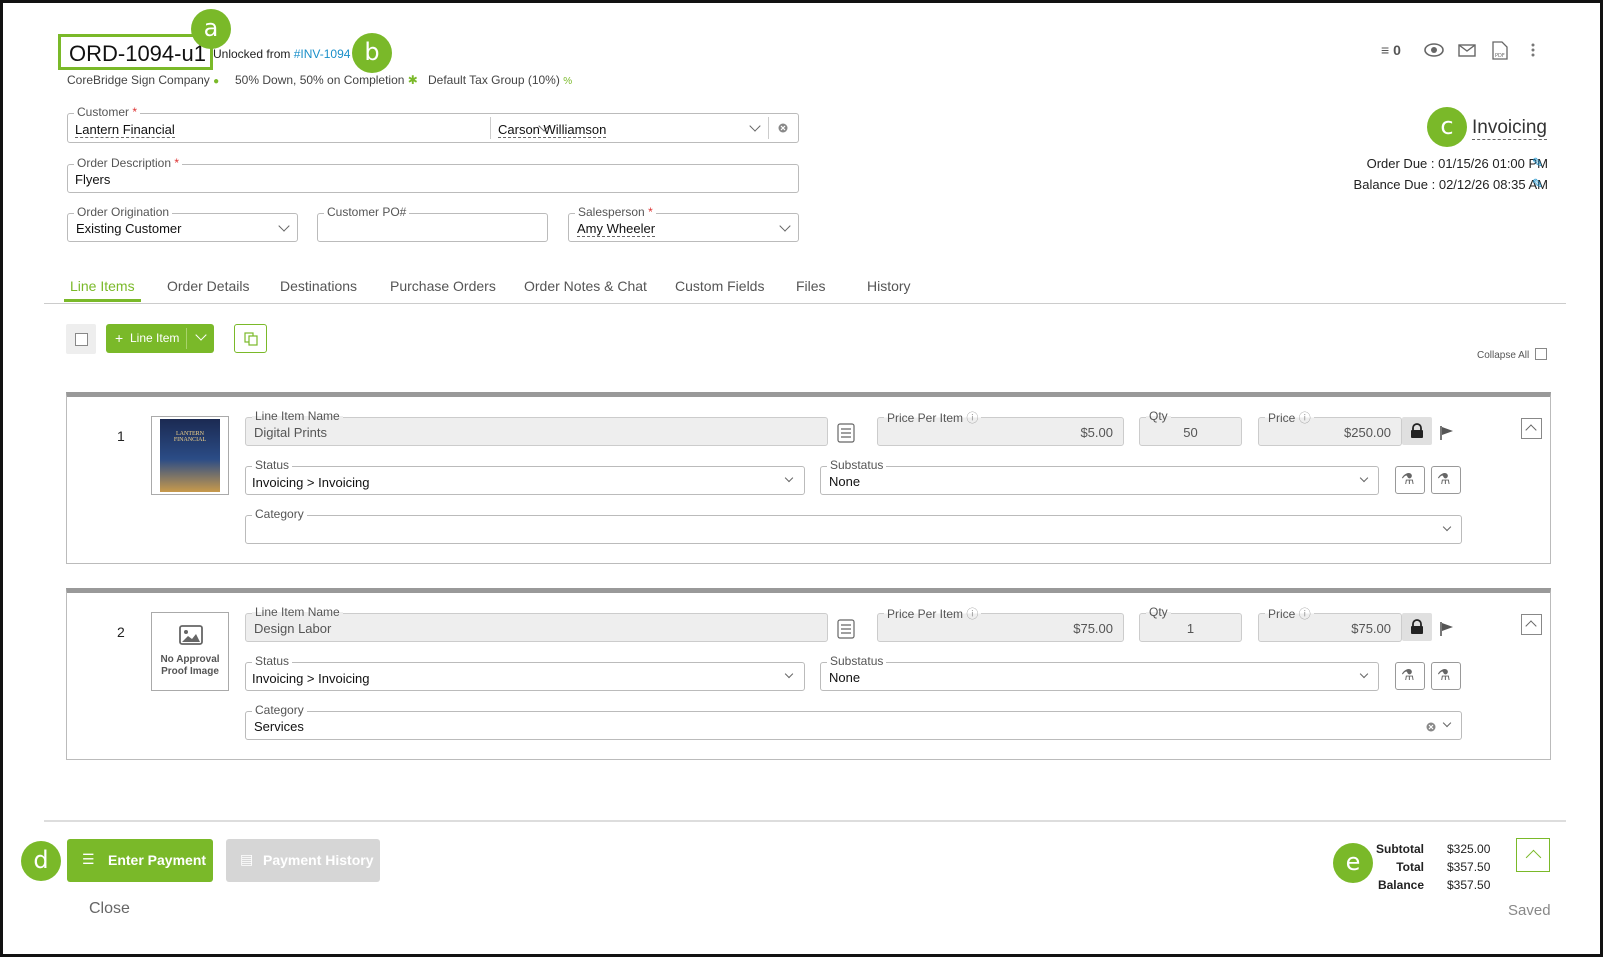 The height and width of the screenshot is (957, 1603). Describe the element at coordinates (128, 163) in the screenshot. I see `order-description-label: Order Description *` at that location.